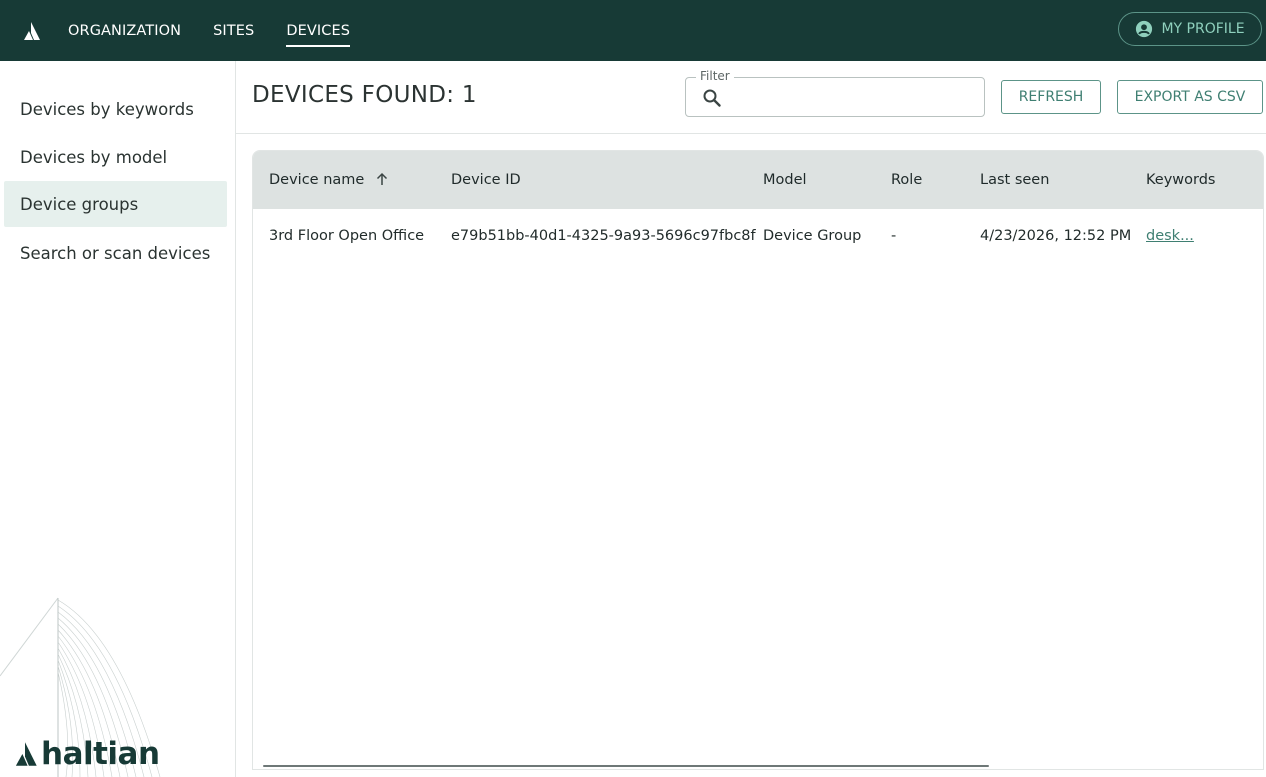 Image resolution: width=1266 pixels, height=777 pixels. I want to click on nav-devices: DEVICES, so click(318, 30).